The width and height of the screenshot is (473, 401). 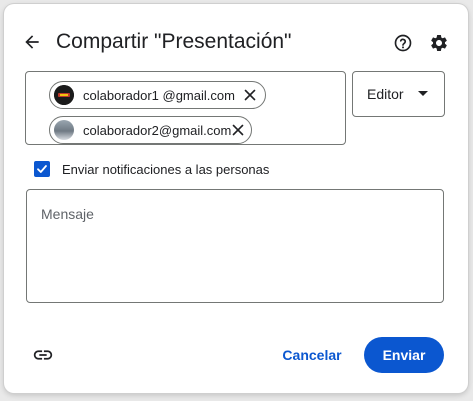 I want to click on caret-down-icon, so click(x=423, y=93).